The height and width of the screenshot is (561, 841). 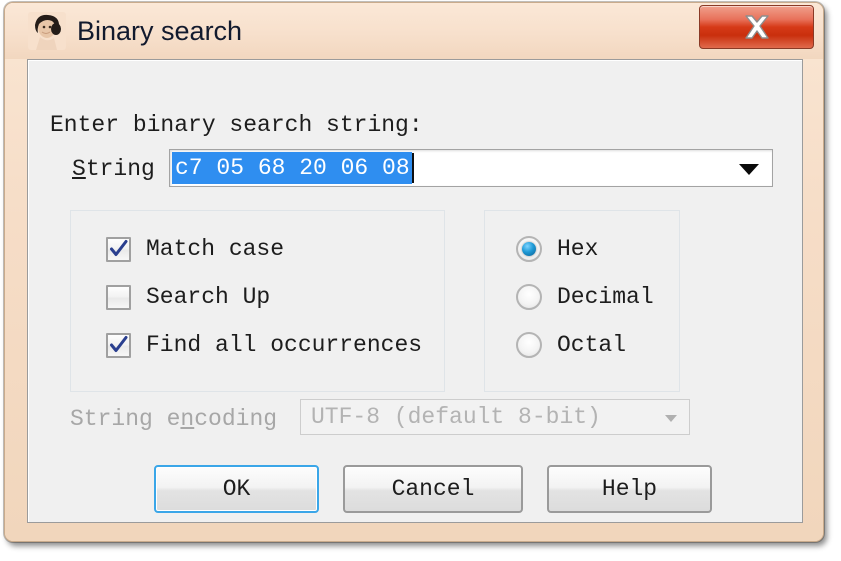 I want to click on search-string-combobox: c7 05 68 20 06 08, so click(x=471, y=168).